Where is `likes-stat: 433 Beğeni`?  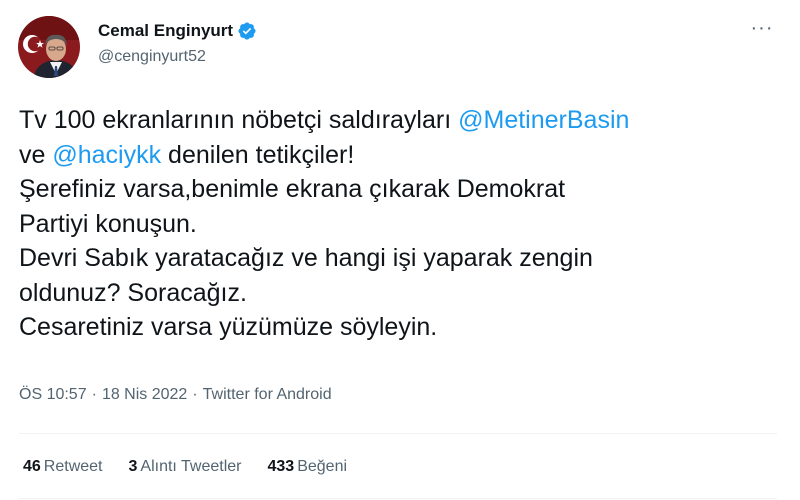 likes-stat: 433 Beğeni is located at coordinates (308, 467).